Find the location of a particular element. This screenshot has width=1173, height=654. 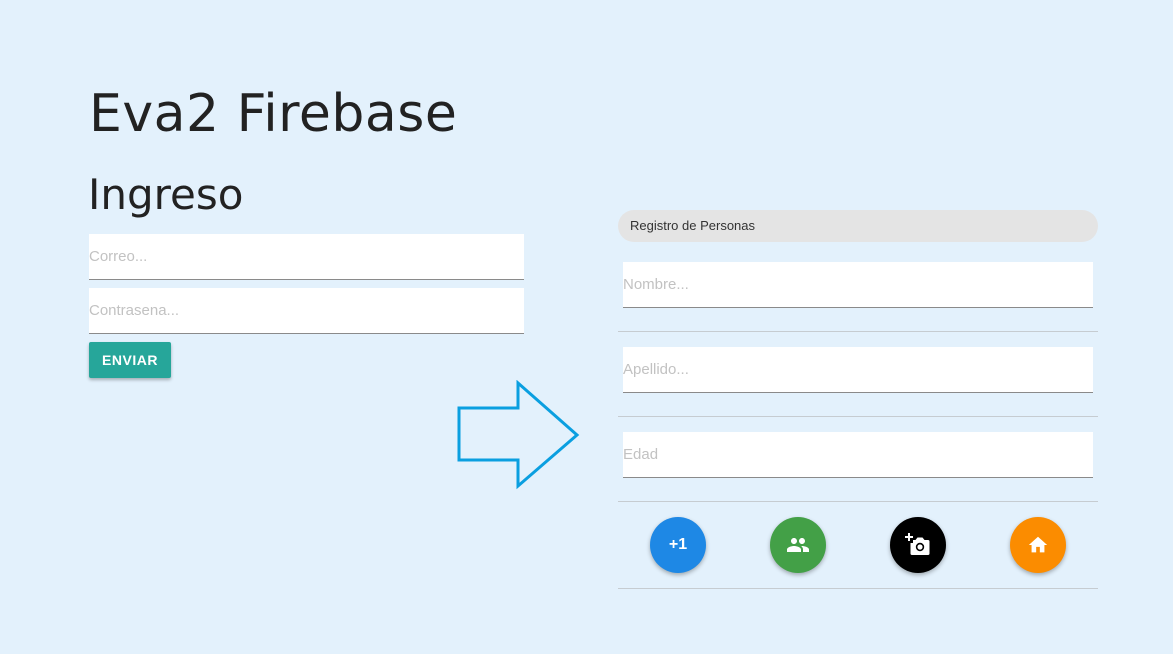

age-field is located at coordinates (858, 455).